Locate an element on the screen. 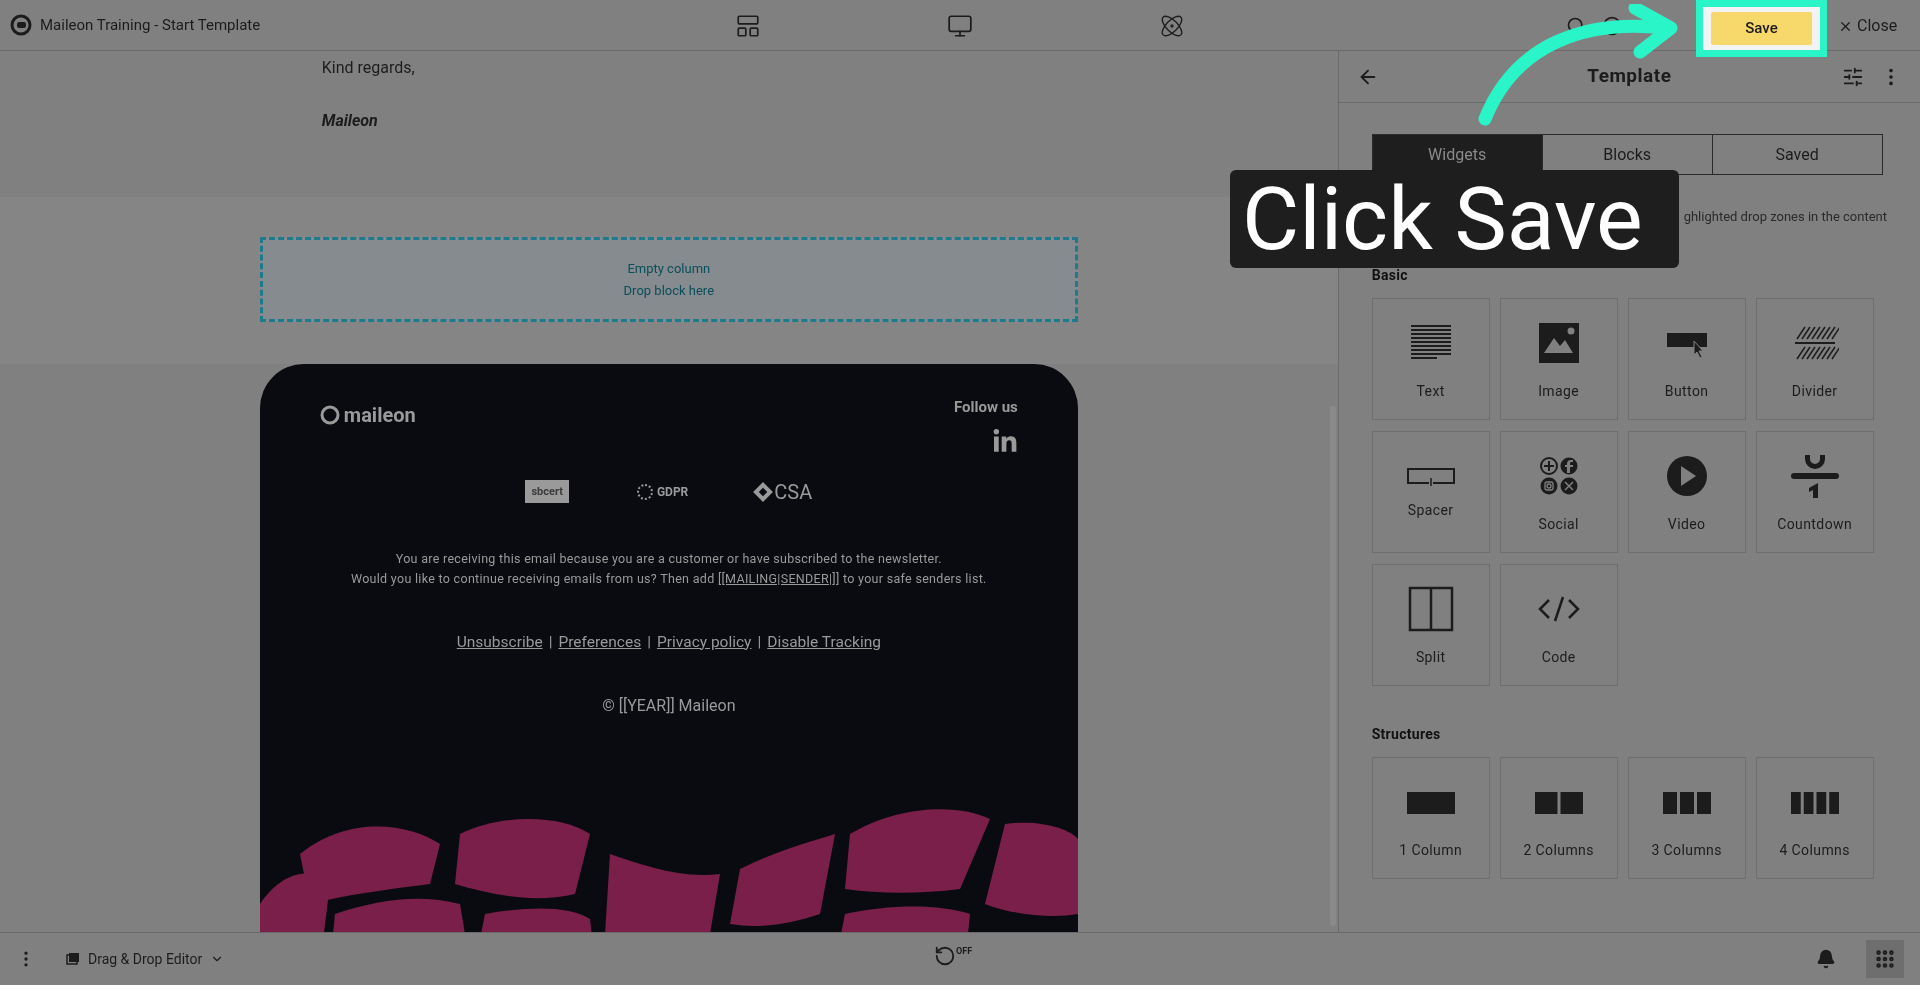 The height and width of the screenshot is (985, 1920). sender-link: [[MAILING|SENDER|]] is located at coordinates (778, 578).